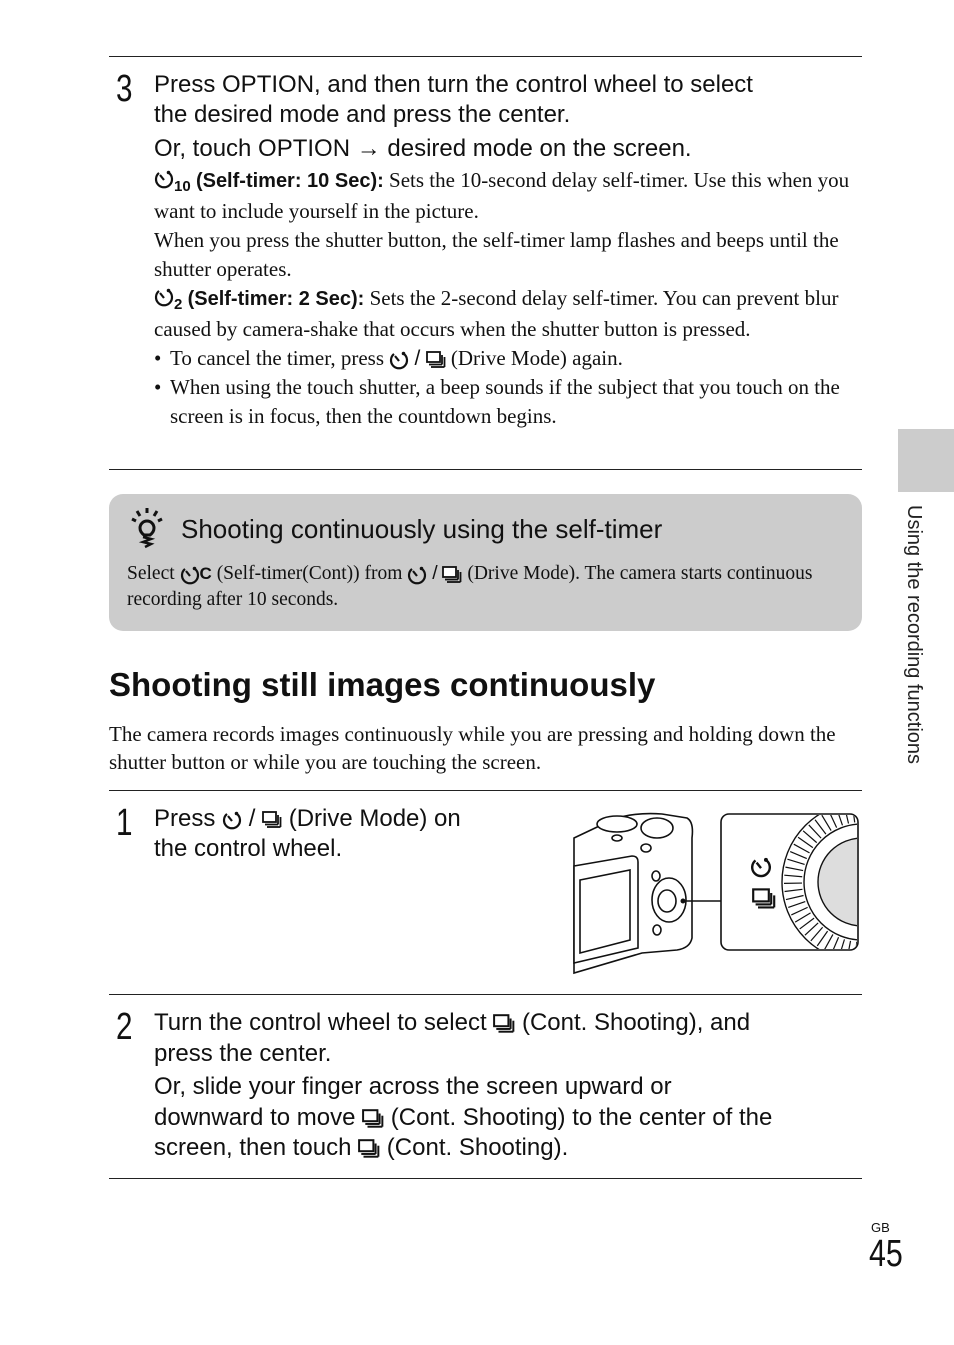  What do you see at coordinates (124, 1027) in the screenshot?
I see `step-2-number: 2` at bounding box center [124, 1027].